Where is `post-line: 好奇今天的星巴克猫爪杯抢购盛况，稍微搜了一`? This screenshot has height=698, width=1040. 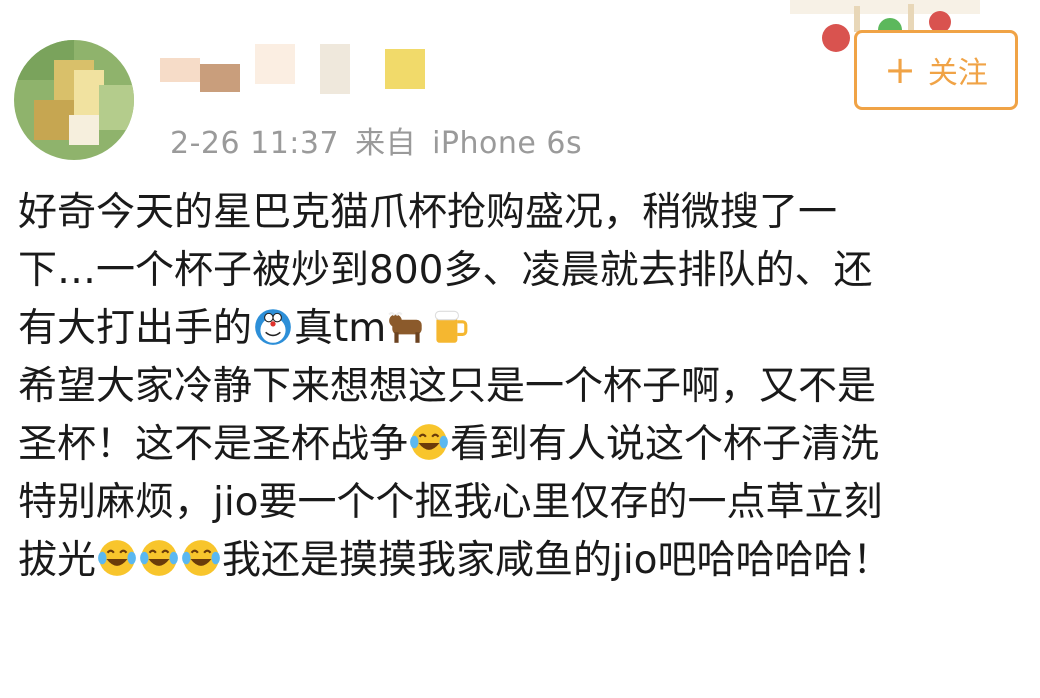
post-line: 好奇今天的星巴克猫爪杯抢购盛况，稍微搜了一 is located at coordinates (523, 213).